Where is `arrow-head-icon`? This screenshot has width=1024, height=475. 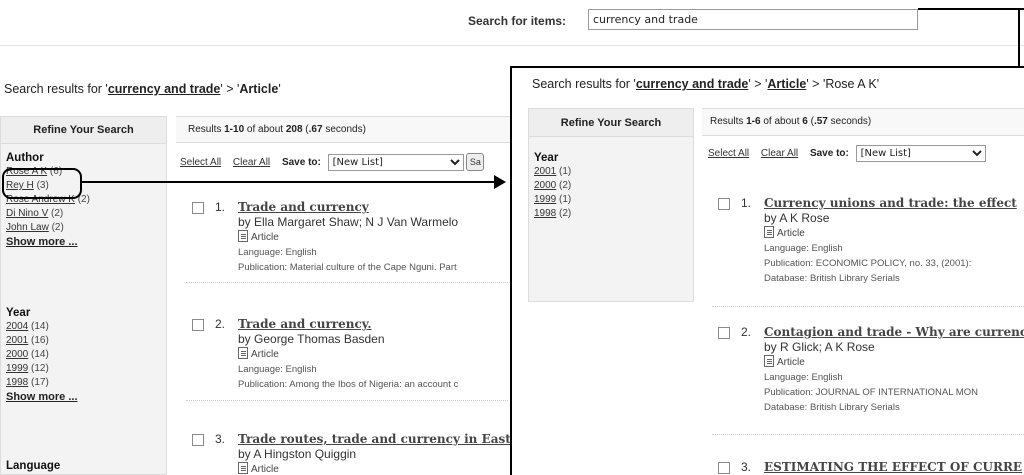 arrow-head-icon is located at coordinates (500, 182).